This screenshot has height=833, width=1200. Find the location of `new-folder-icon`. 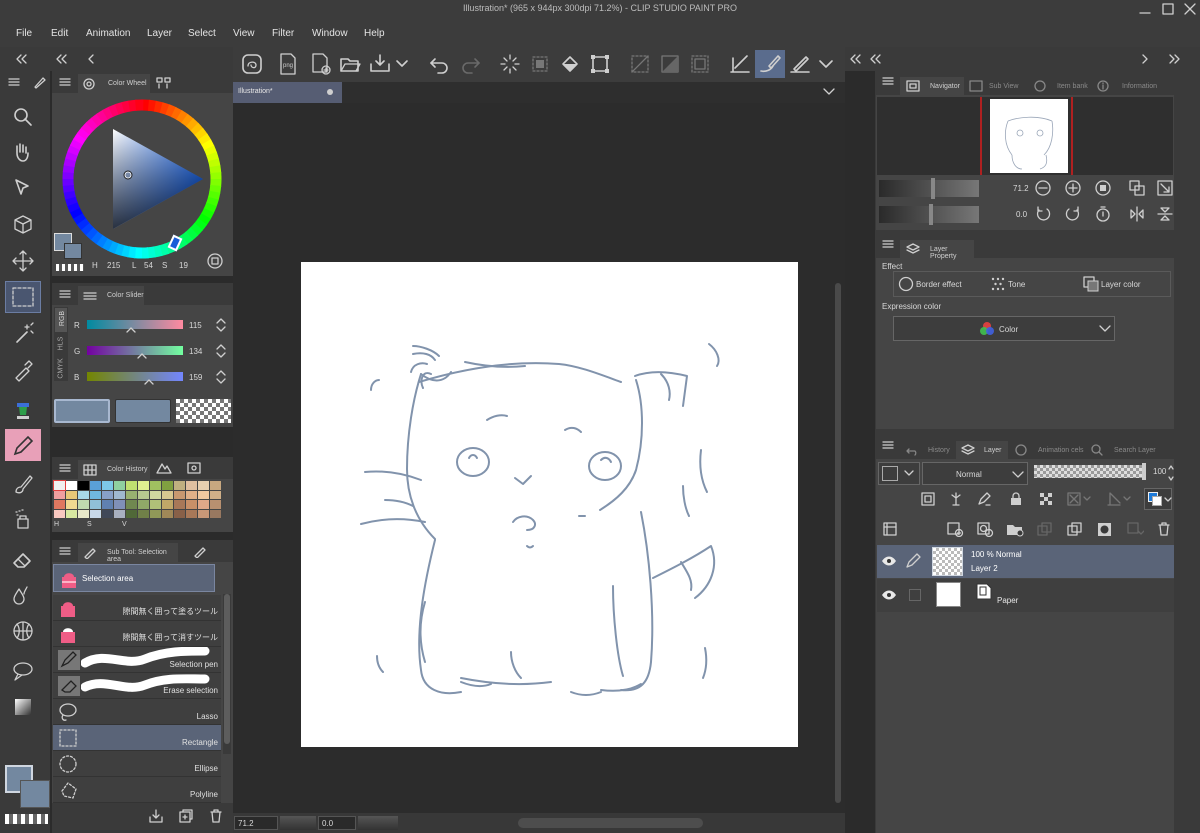

new-folder-icon is located at coordinates (1015, 529).